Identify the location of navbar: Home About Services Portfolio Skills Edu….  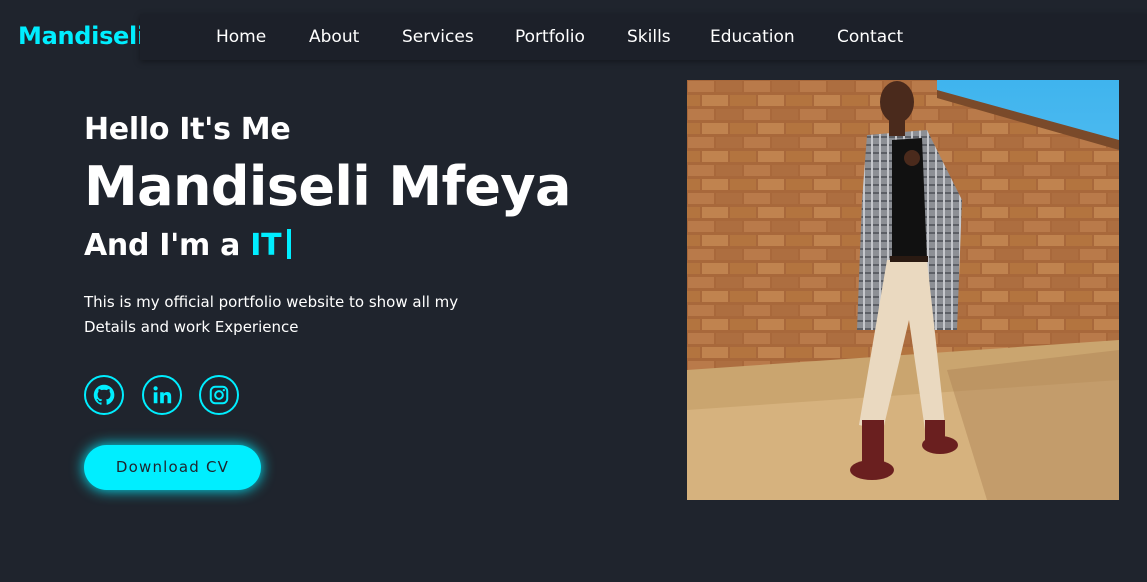
(643, 37).